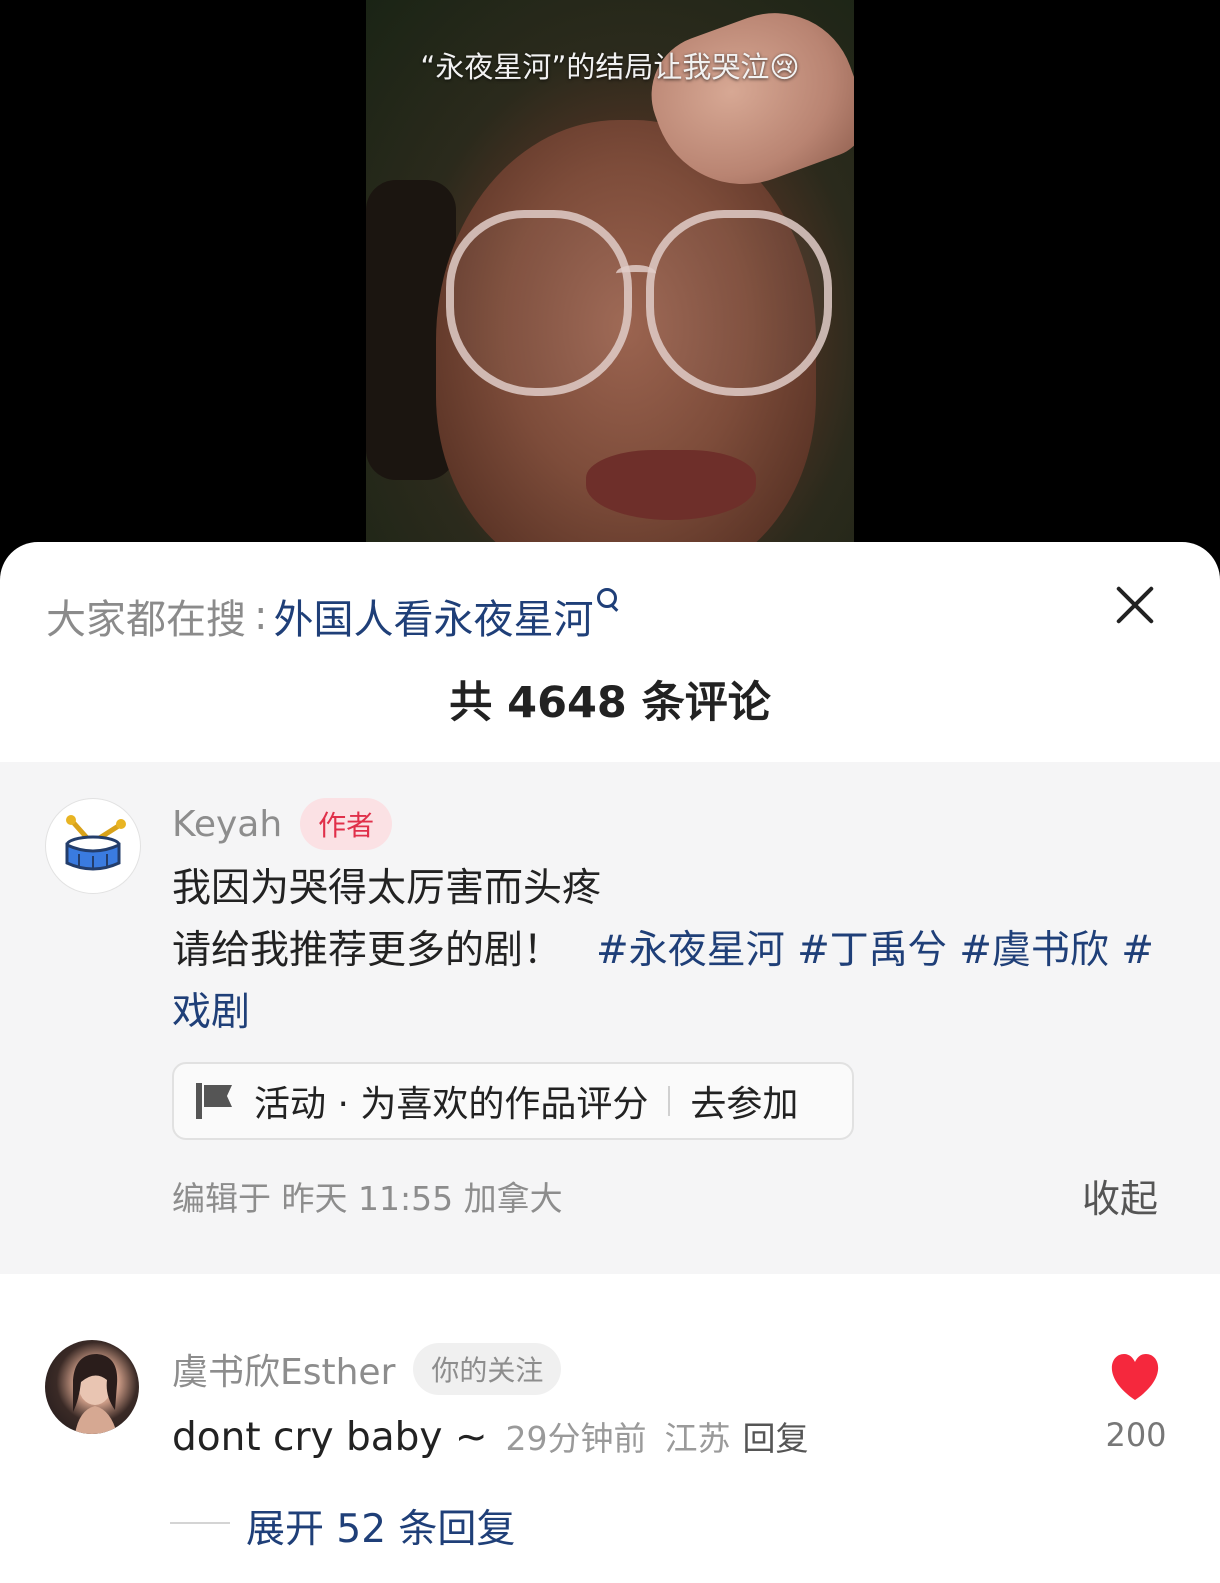  I want to click on author-comment-request: 请给我推荐更多的剧！, so click(367, 950).